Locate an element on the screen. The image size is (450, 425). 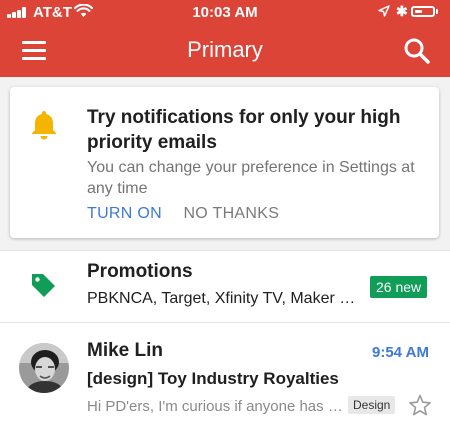
email-label-chip: Design is located at coordinates (372, 405).